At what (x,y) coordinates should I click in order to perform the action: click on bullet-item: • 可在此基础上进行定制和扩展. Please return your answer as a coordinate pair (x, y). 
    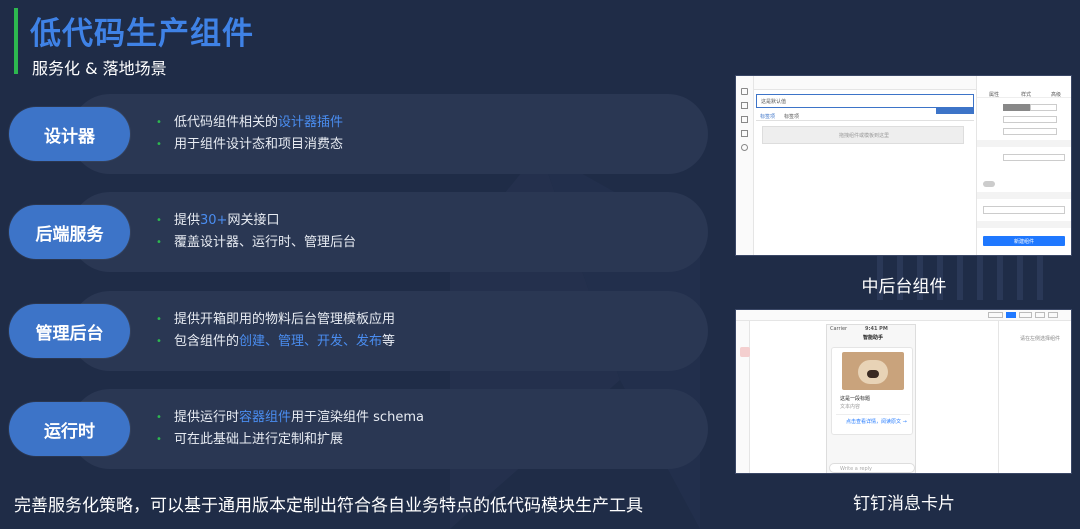
    Looking at the image, I should click on (290, 440).